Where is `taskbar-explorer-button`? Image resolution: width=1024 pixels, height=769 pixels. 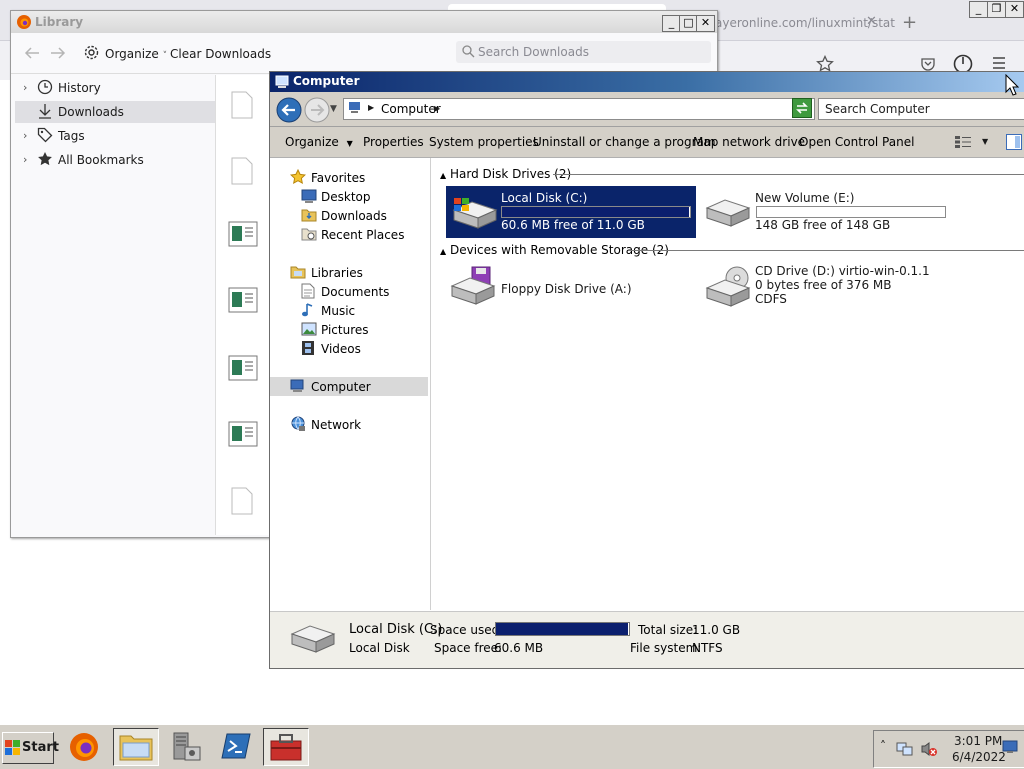 taskbar-explorer-button is located at coordinates (136, 747).